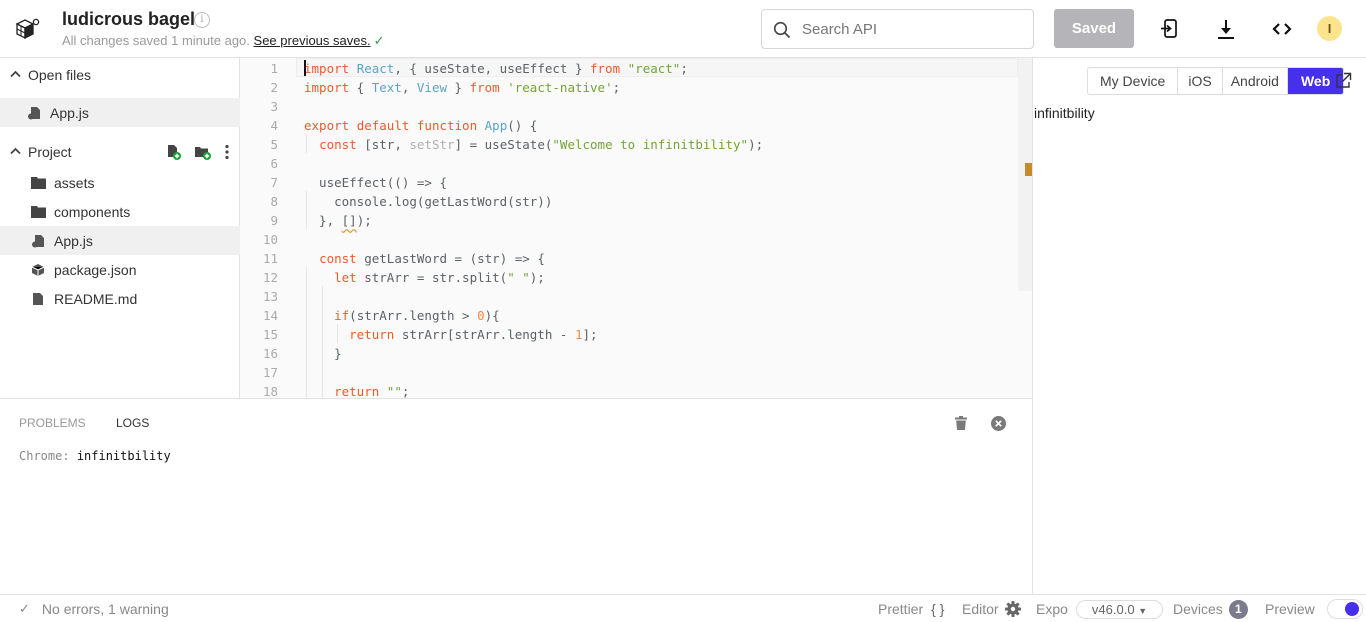  I want to click on devices-count-badge: 1, so click(1238, 609).